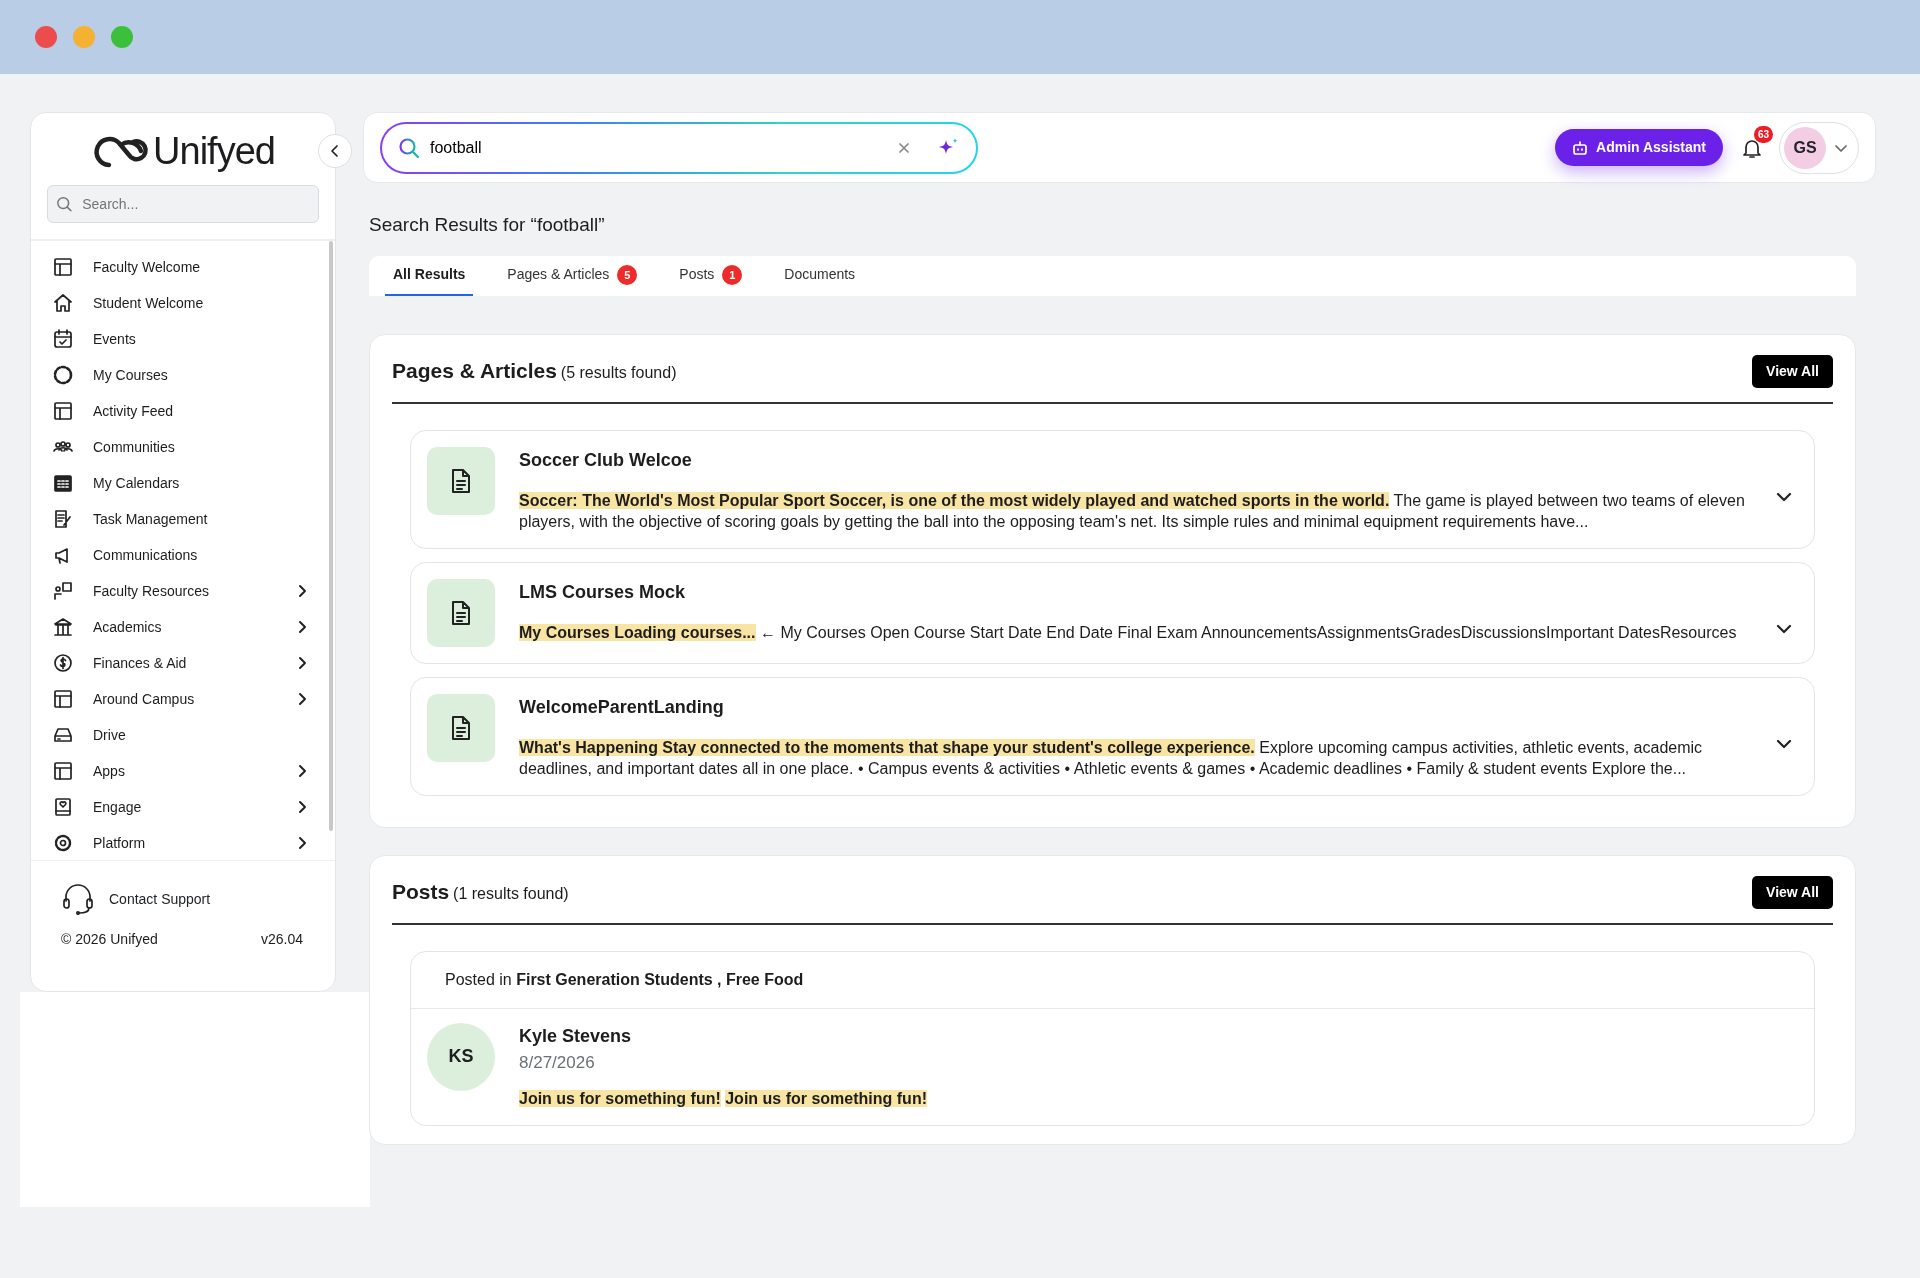 Image resolution: width=1920 pixels, height=1278 pixels. What do you see at coordinates (183, 771) in the screenshot?
I see `nav-item: Apps` at bounding box center [183, 771].